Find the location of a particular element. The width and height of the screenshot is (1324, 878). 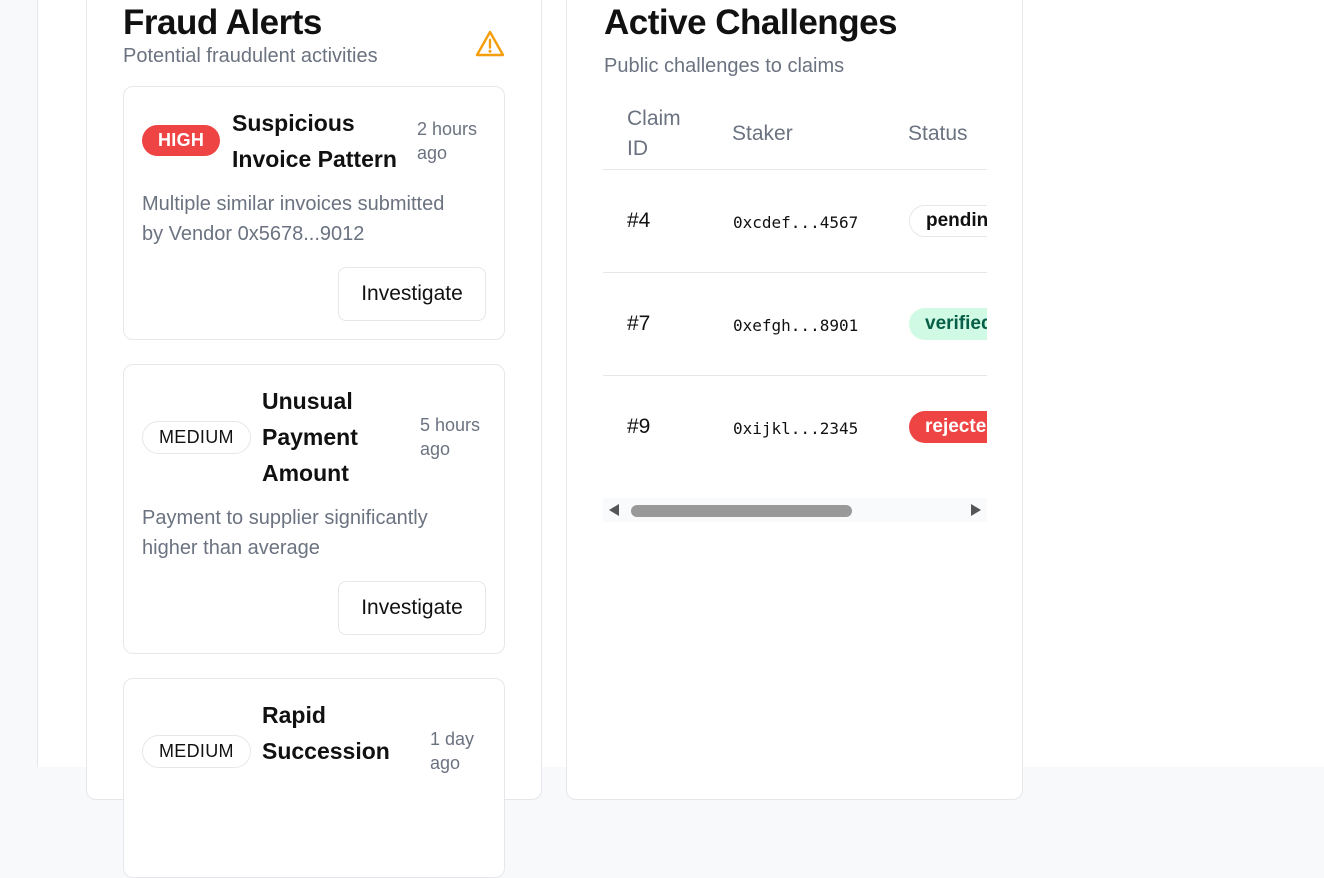

claim-id-cell: #7 is located at coordinates (639, 323).